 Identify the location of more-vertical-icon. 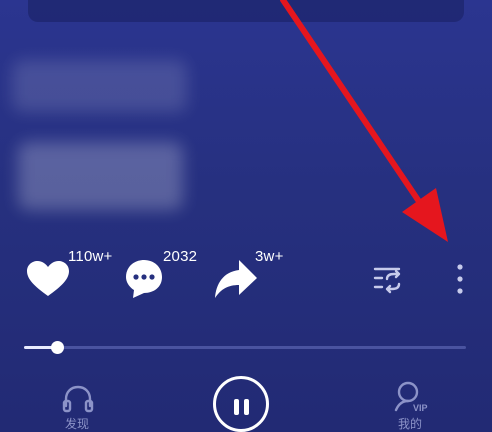
(460, 279).